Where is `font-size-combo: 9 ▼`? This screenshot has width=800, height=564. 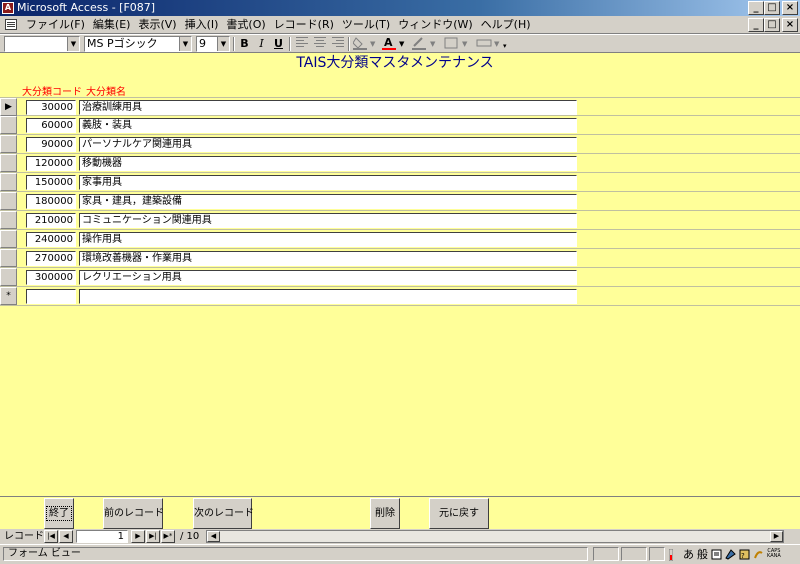 font-size-combo: 9 ▼ is located at coordinates (213, 44).